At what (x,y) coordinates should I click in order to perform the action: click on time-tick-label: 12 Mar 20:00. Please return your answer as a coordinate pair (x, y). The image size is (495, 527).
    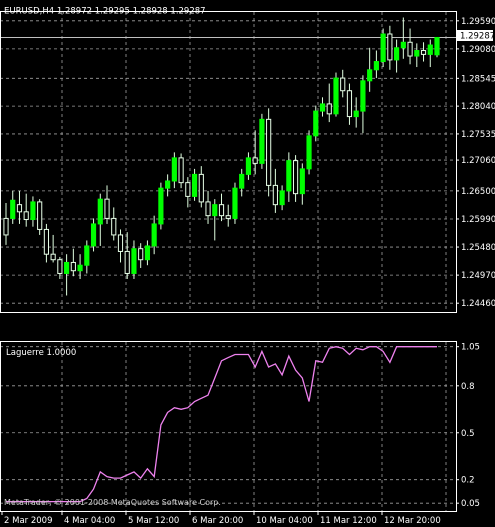
    Looking at the image, I should click on (412, 521).